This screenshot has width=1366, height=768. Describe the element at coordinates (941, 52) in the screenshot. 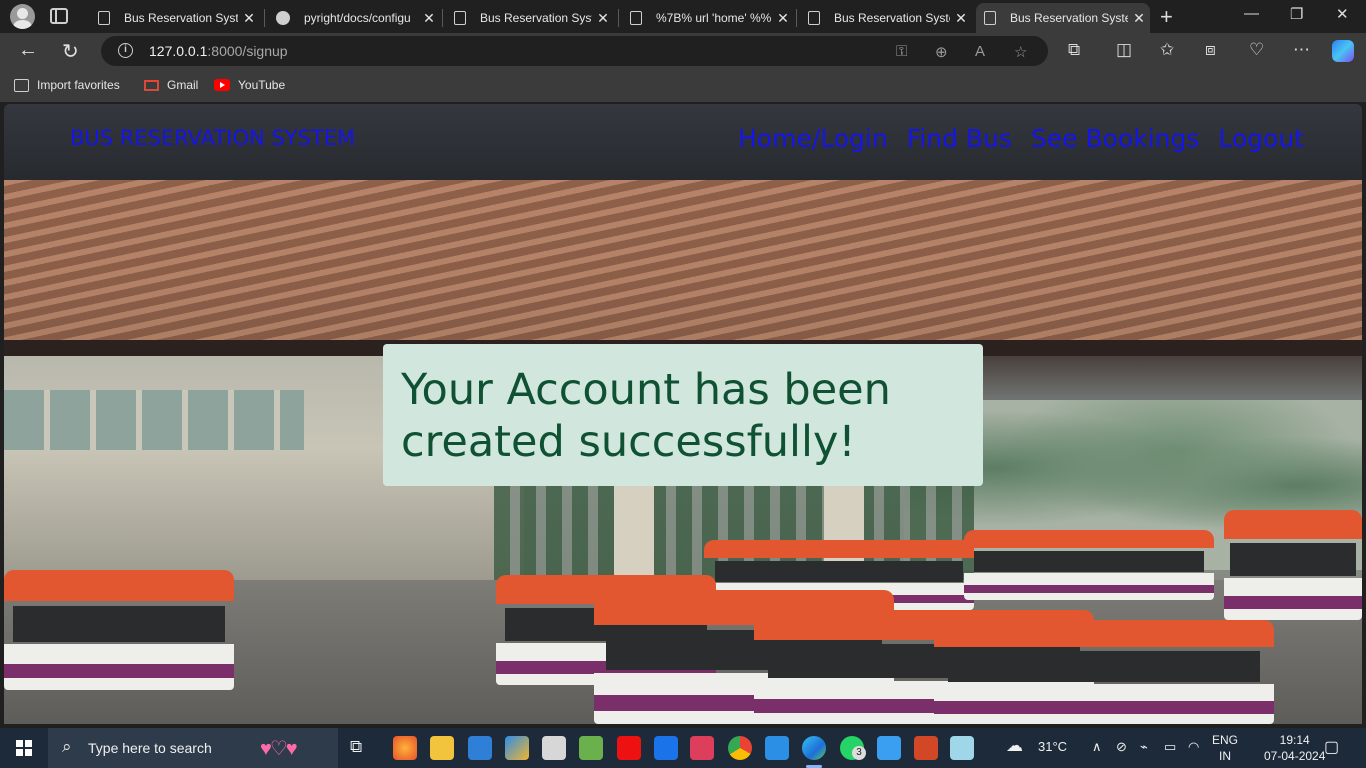

I see `zoom-icon: ⊕` at that location.